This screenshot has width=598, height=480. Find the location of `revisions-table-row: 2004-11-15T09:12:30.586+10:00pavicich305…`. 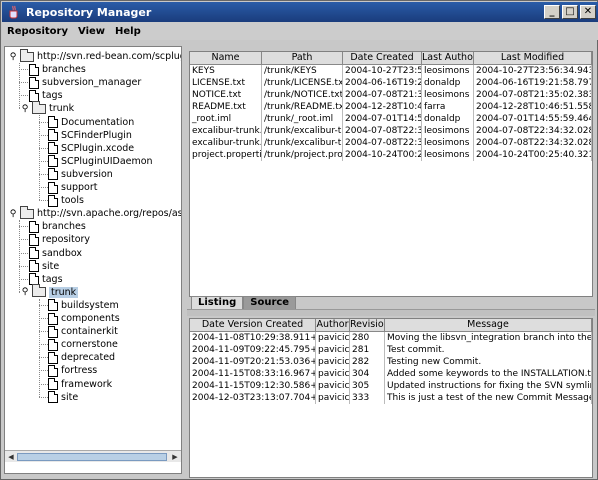

revisions-table-row: 2004-11-15T09:12:30.586+10:00pavicich305… is located at coordinates (391, 386).